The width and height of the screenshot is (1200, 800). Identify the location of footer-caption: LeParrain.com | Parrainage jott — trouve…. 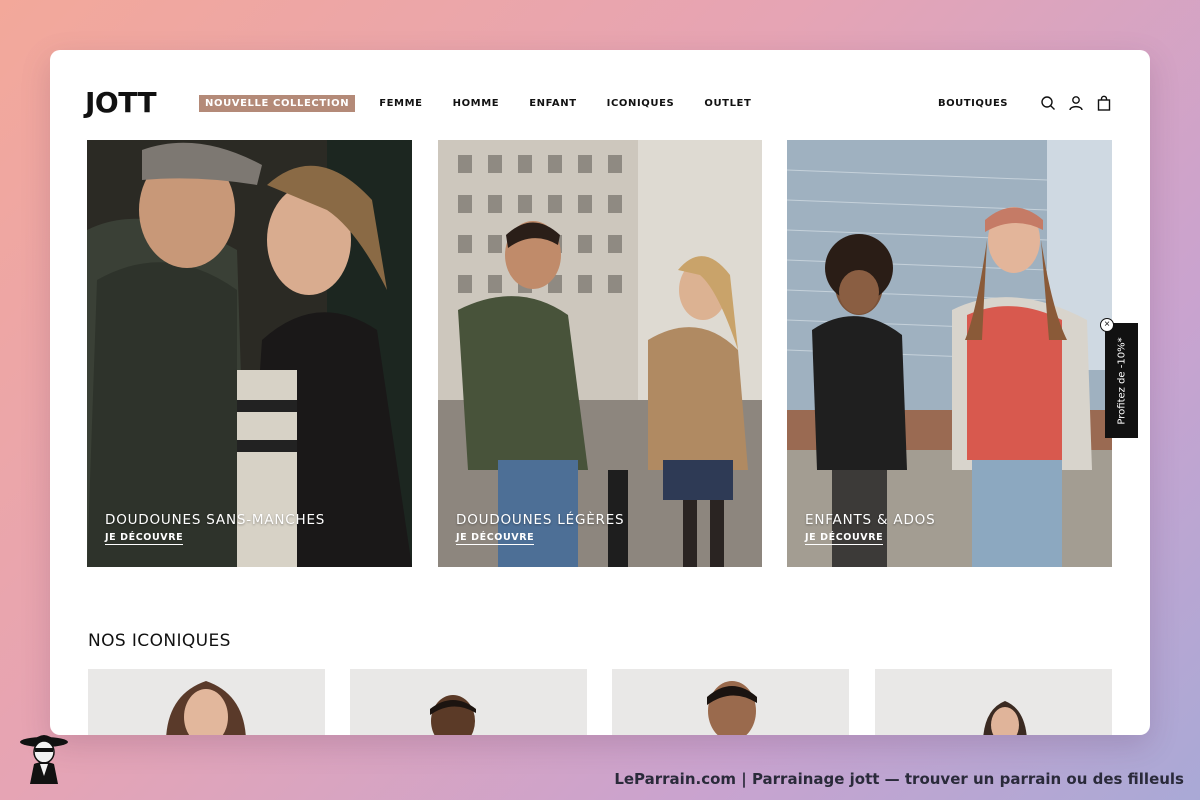
(899, 779).